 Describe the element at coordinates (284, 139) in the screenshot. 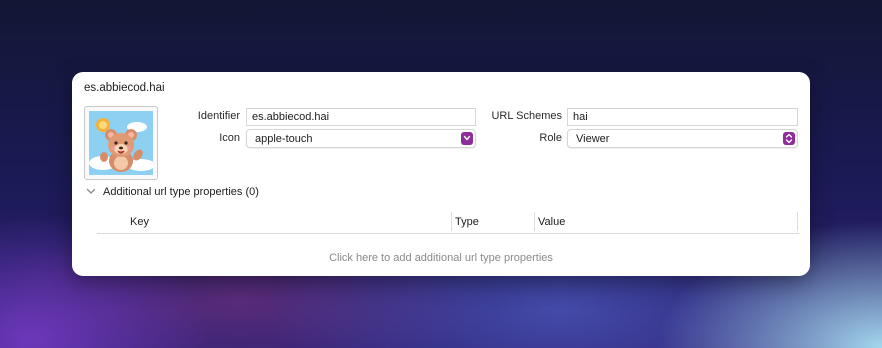

I see `icon-popup-value: apple-touch` at that location.